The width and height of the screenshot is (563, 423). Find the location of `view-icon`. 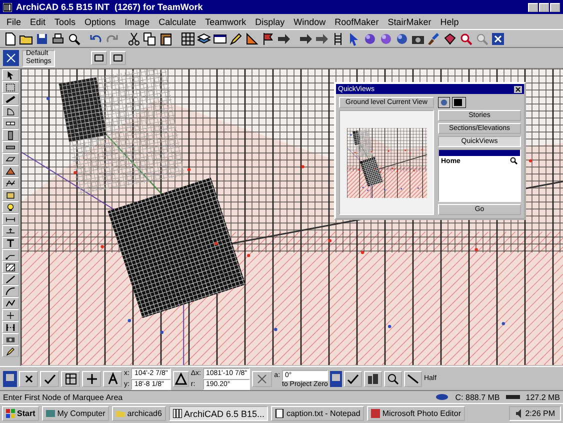

view-icon is located at coordinates (444, 102).